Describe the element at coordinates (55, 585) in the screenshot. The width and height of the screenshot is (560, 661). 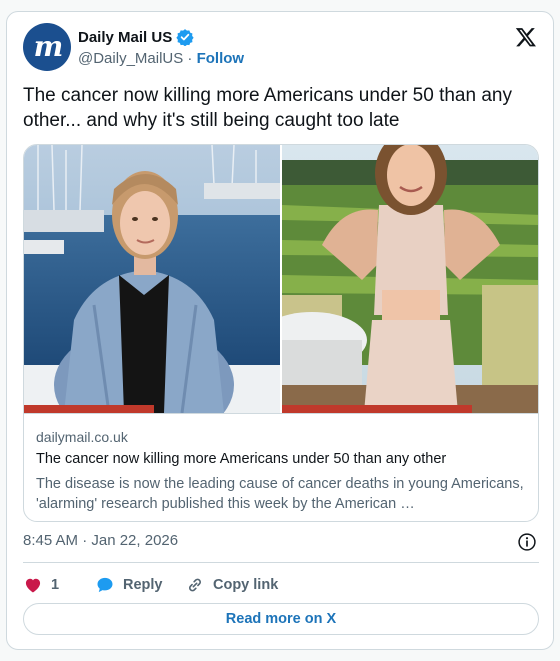
I see `like-count: 1` at that location.